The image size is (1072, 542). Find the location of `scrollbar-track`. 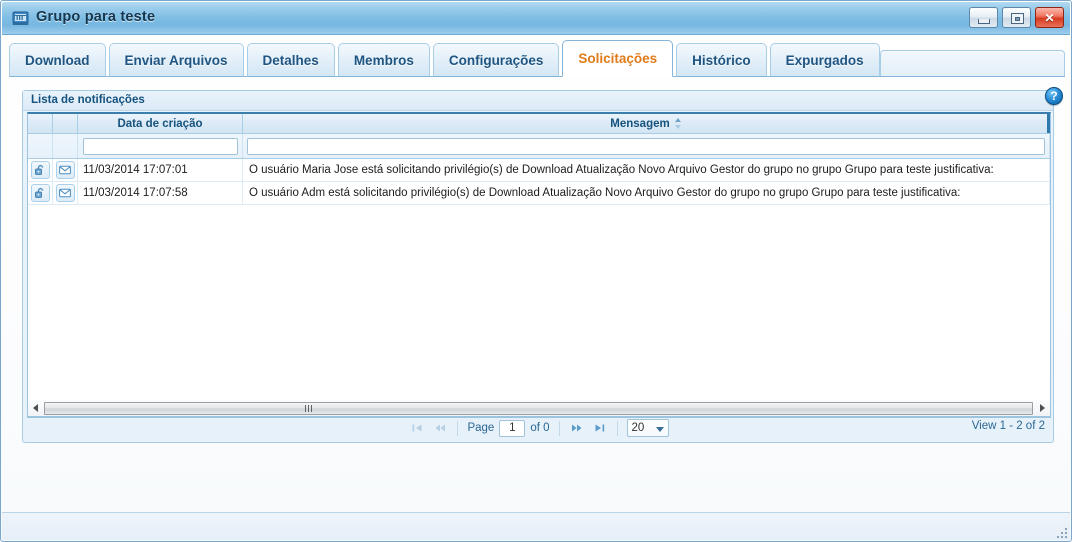

scrollbar-track is located at coordinates (539, 408).